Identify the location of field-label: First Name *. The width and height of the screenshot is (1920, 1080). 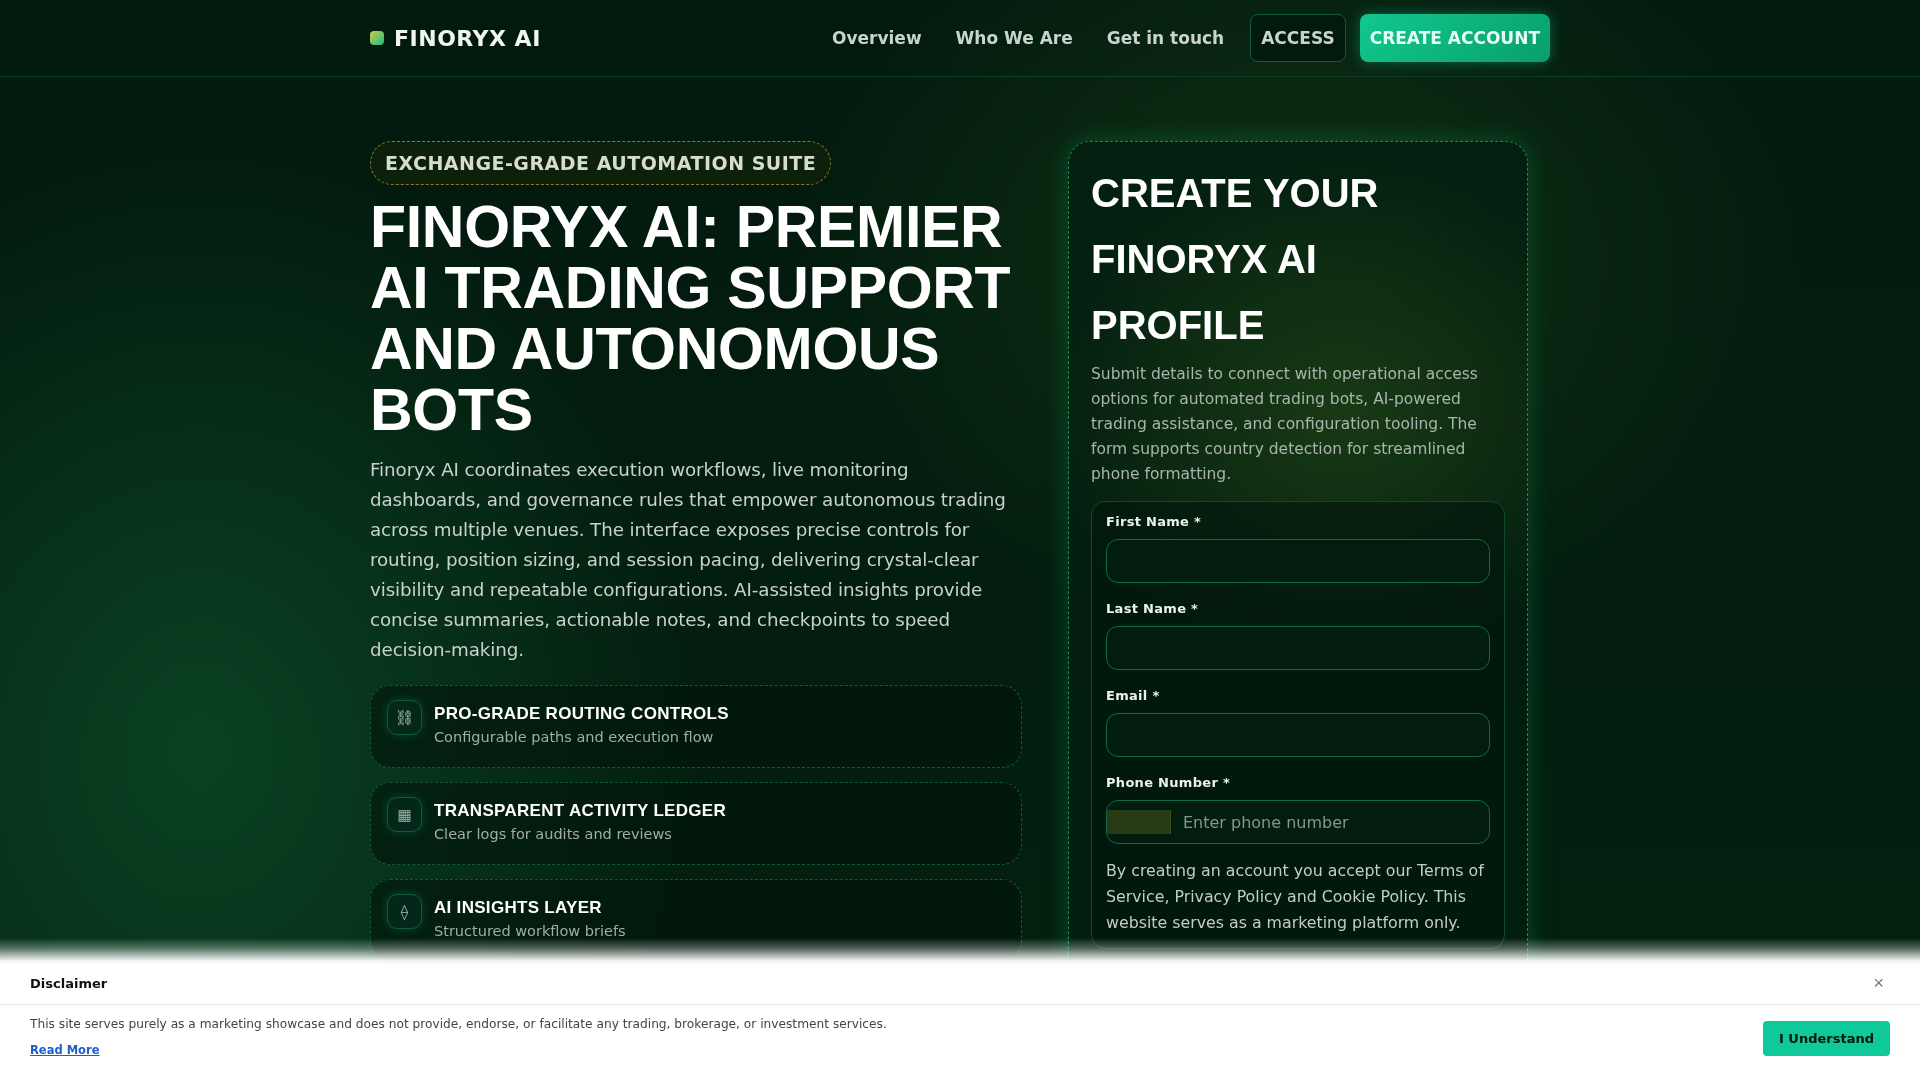
(1154, 521).